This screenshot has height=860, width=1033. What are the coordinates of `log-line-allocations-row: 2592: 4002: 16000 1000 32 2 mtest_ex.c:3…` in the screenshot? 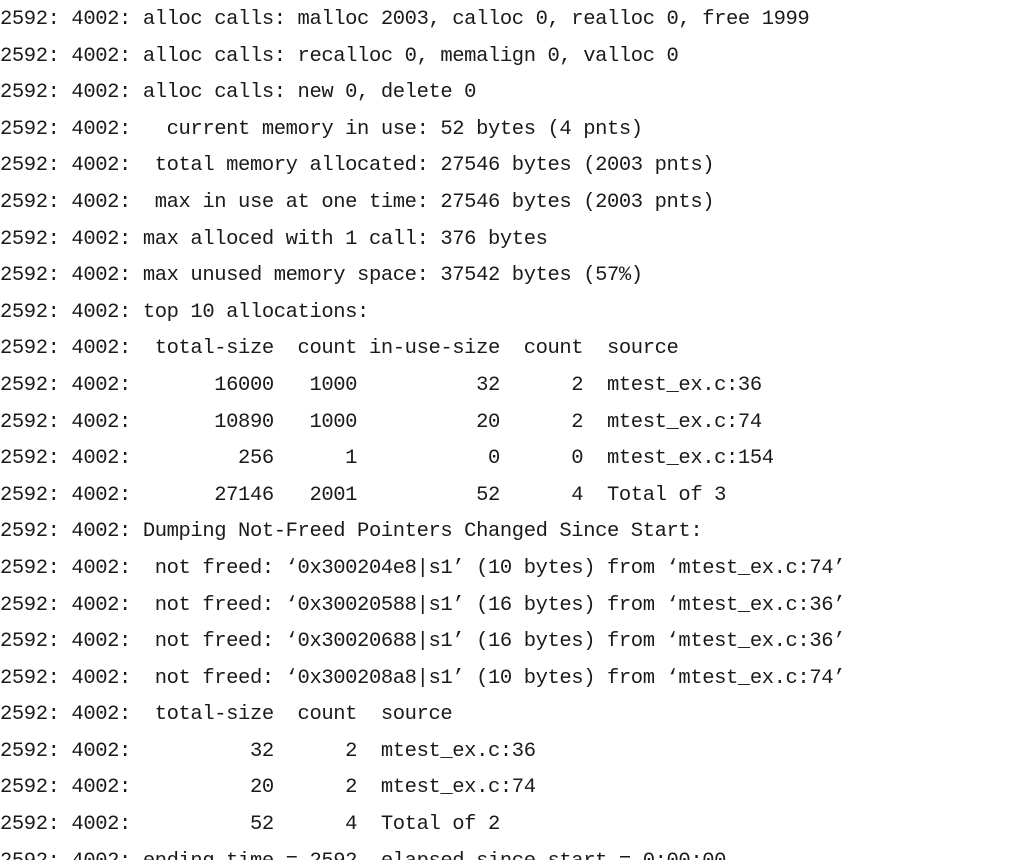 It's located at (381, 385).